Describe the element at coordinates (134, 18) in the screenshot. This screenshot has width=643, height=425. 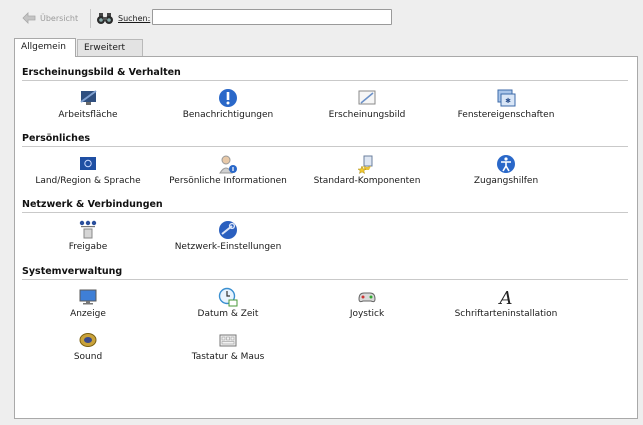
I see `search-label: Suchen:` at that location.